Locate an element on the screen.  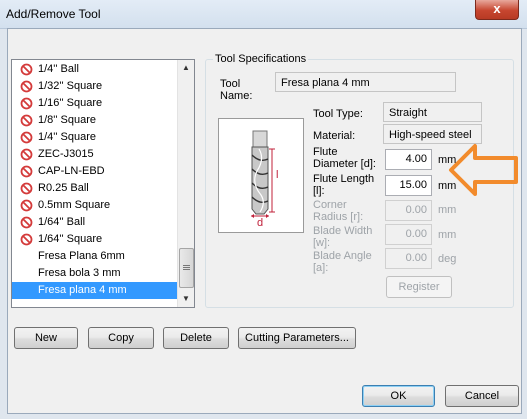
corner-radius-unit: mm is located at coordinates (447, 210).